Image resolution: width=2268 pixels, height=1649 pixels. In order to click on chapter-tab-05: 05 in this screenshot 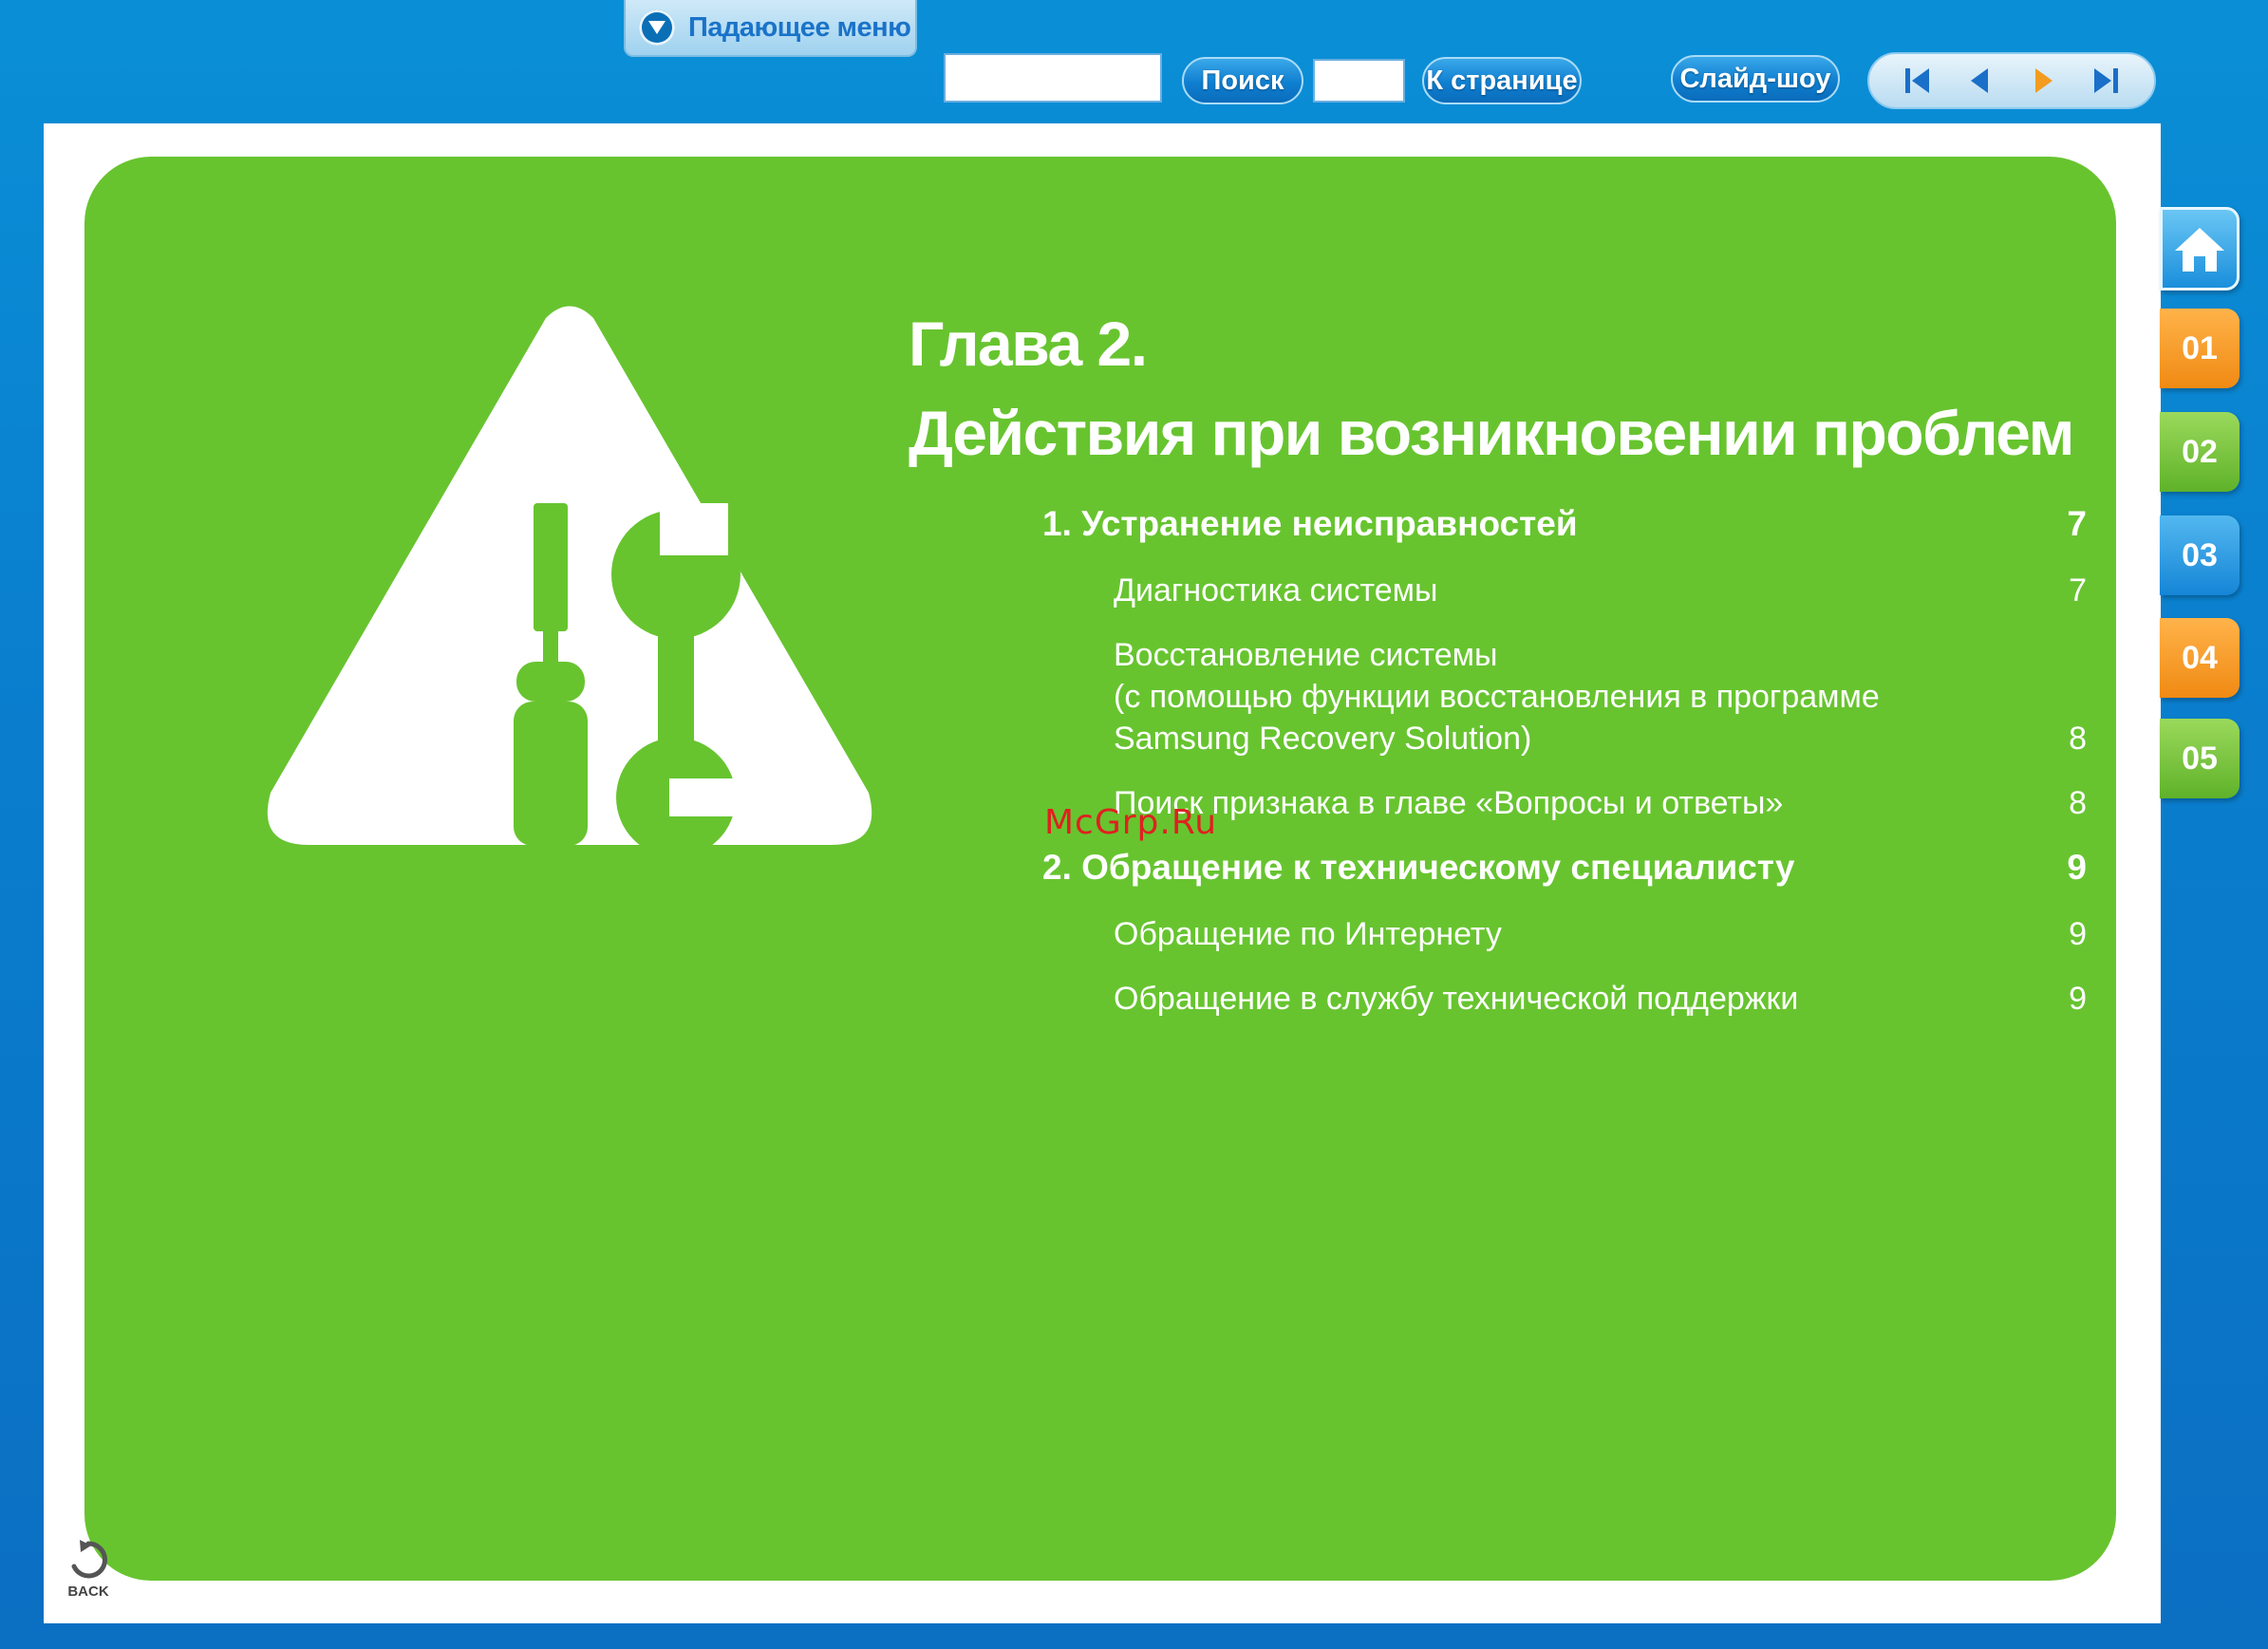, I will do `click(2200, 758)`.